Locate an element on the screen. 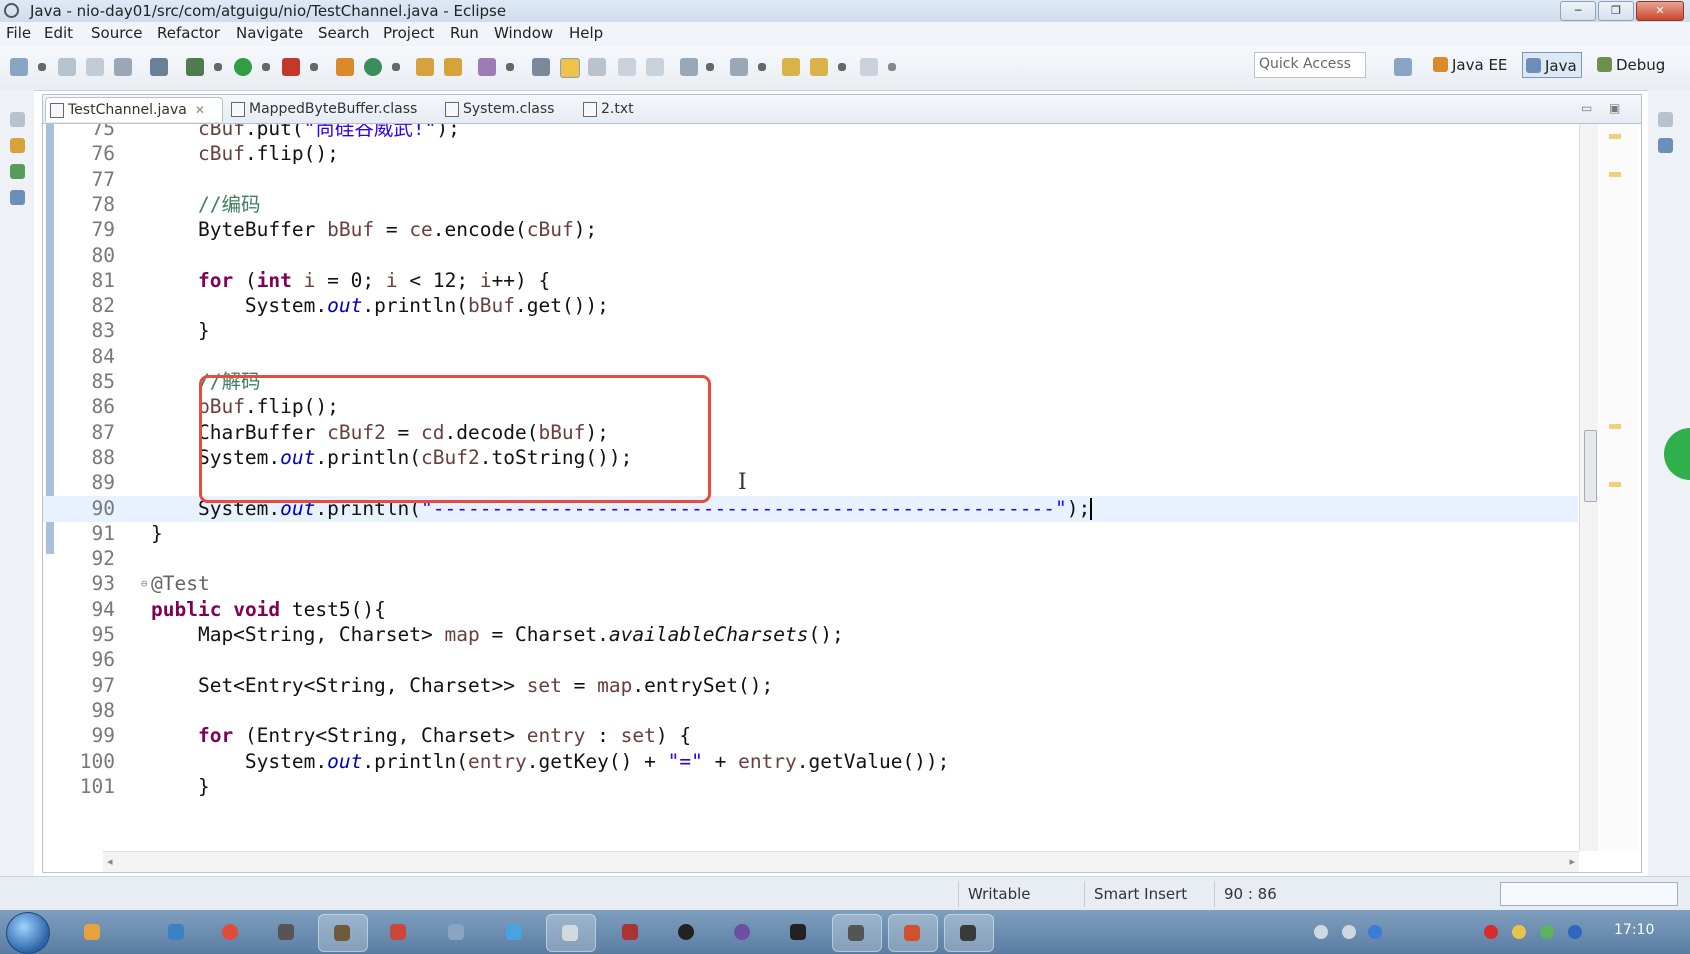 Image resolution: width=1690 pixels, height=954 pixels. code-text: public void test5(){ is located at coordinates (268, 610).